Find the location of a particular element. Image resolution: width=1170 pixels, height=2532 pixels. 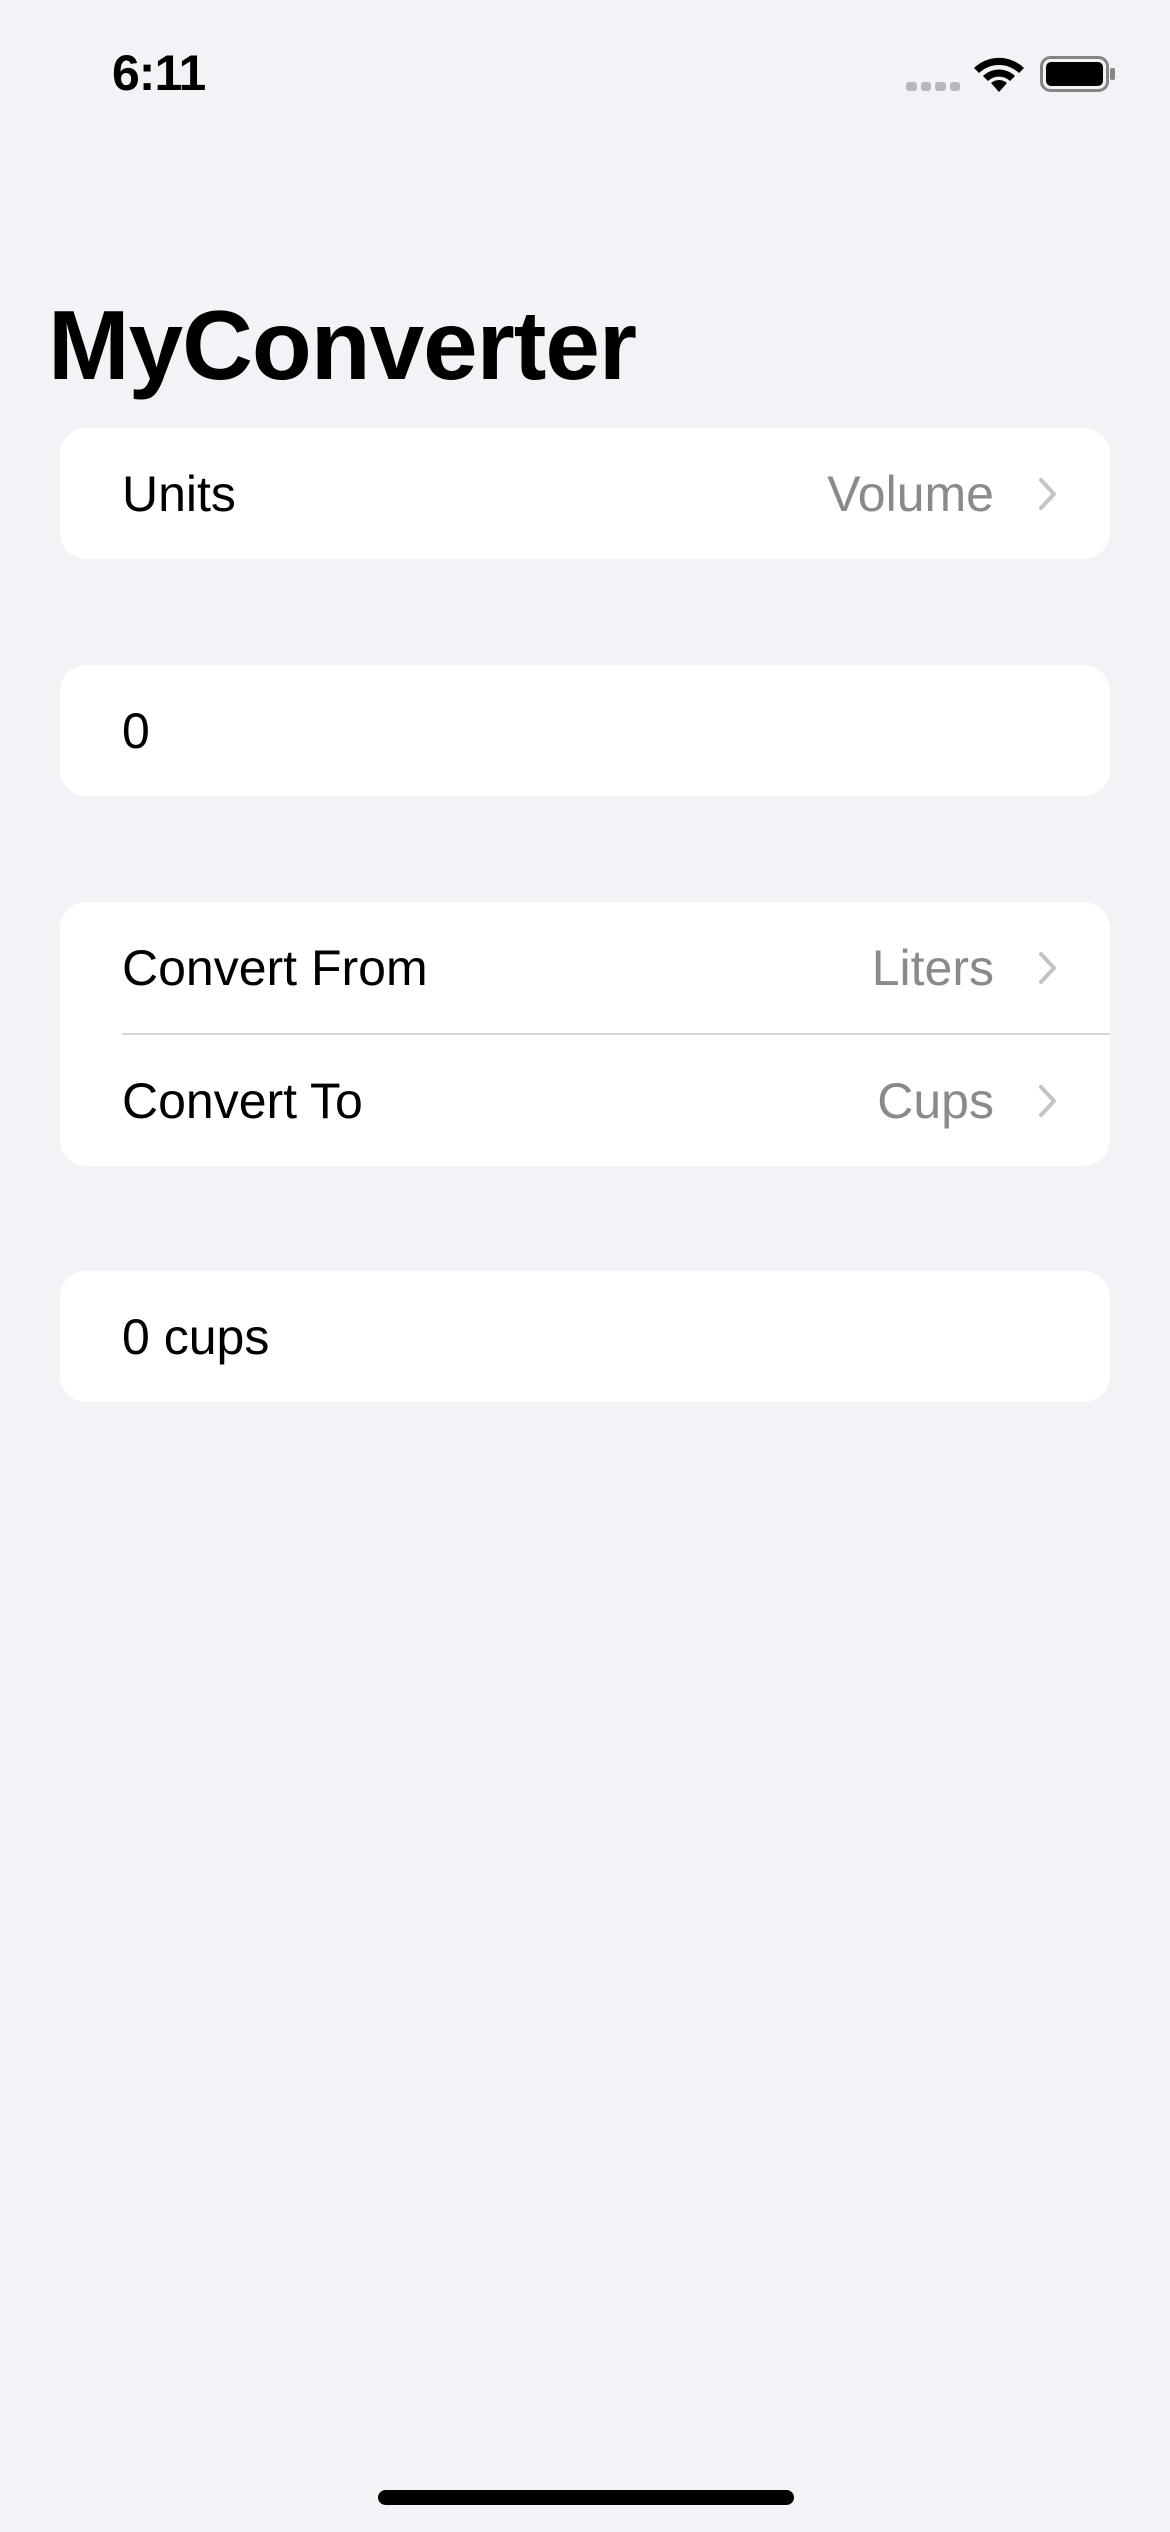

units-card: Units Volume is located at coordinates (585, 493).